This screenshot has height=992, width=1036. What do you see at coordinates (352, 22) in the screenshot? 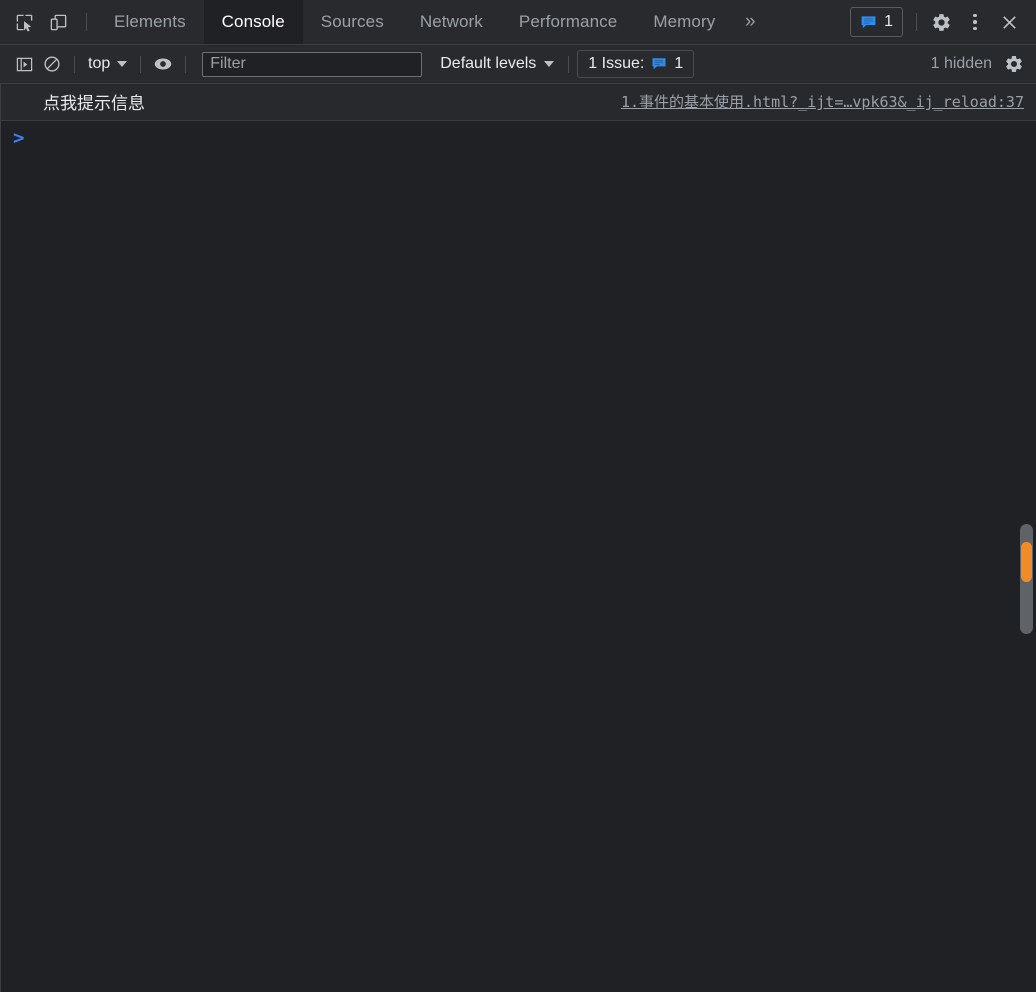
I see `tab-sources: Sources` at bounding box center [352, 22].